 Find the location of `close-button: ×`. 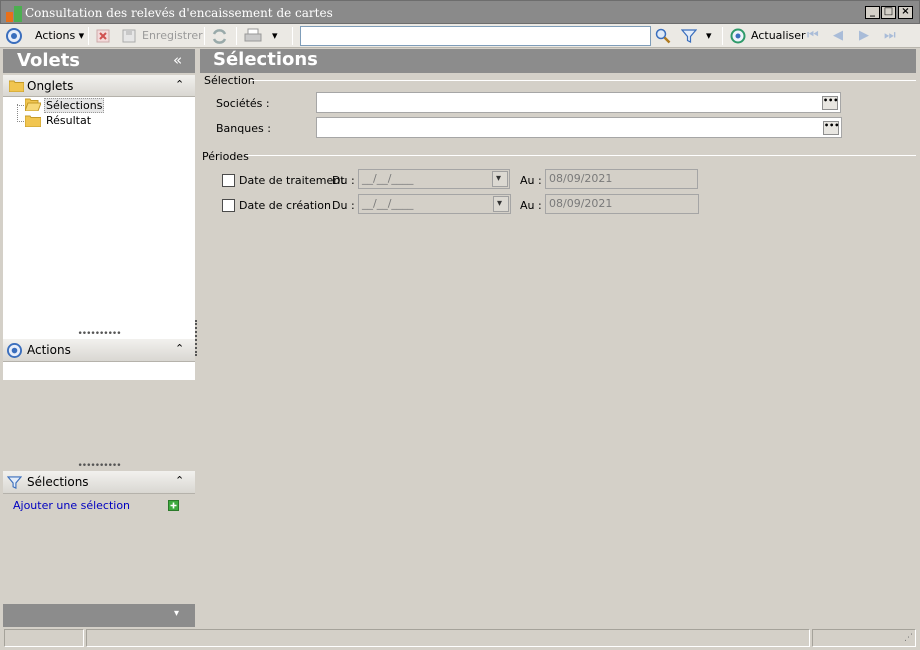

close-button: × is located at coordinates (905, 12).